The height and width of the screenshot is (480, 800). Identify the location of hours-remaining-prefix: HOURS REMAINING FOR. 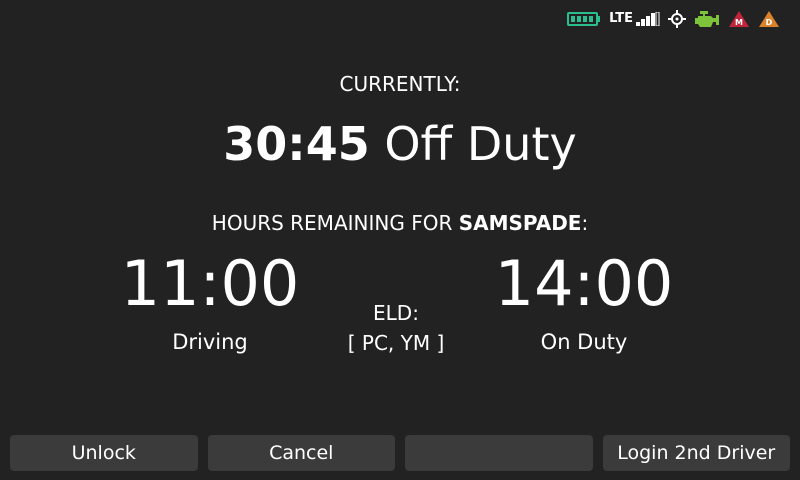
(335, 223).